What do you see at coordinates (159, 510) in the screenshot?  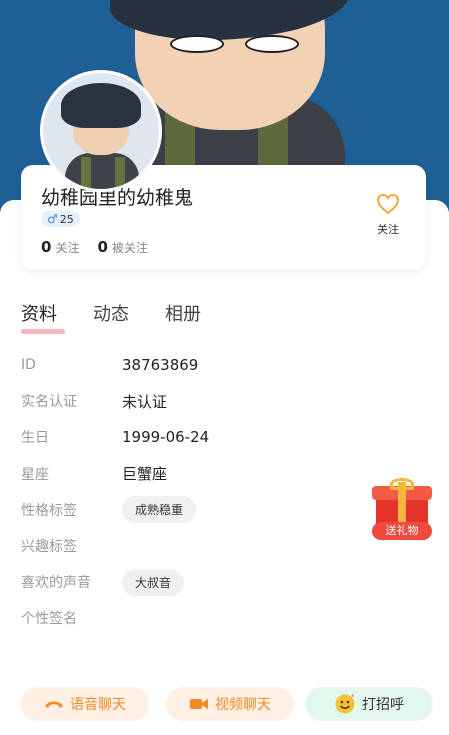 I see `personality-tag: 成熟稳重` at bounding box center [159, 510].